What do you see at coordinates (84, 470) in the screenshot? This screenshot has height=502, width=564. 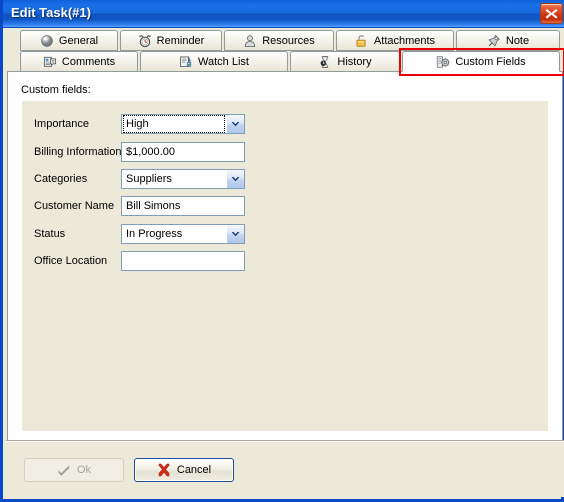 I see `ok-button-label: Ok` at bounding box center [84, 470].